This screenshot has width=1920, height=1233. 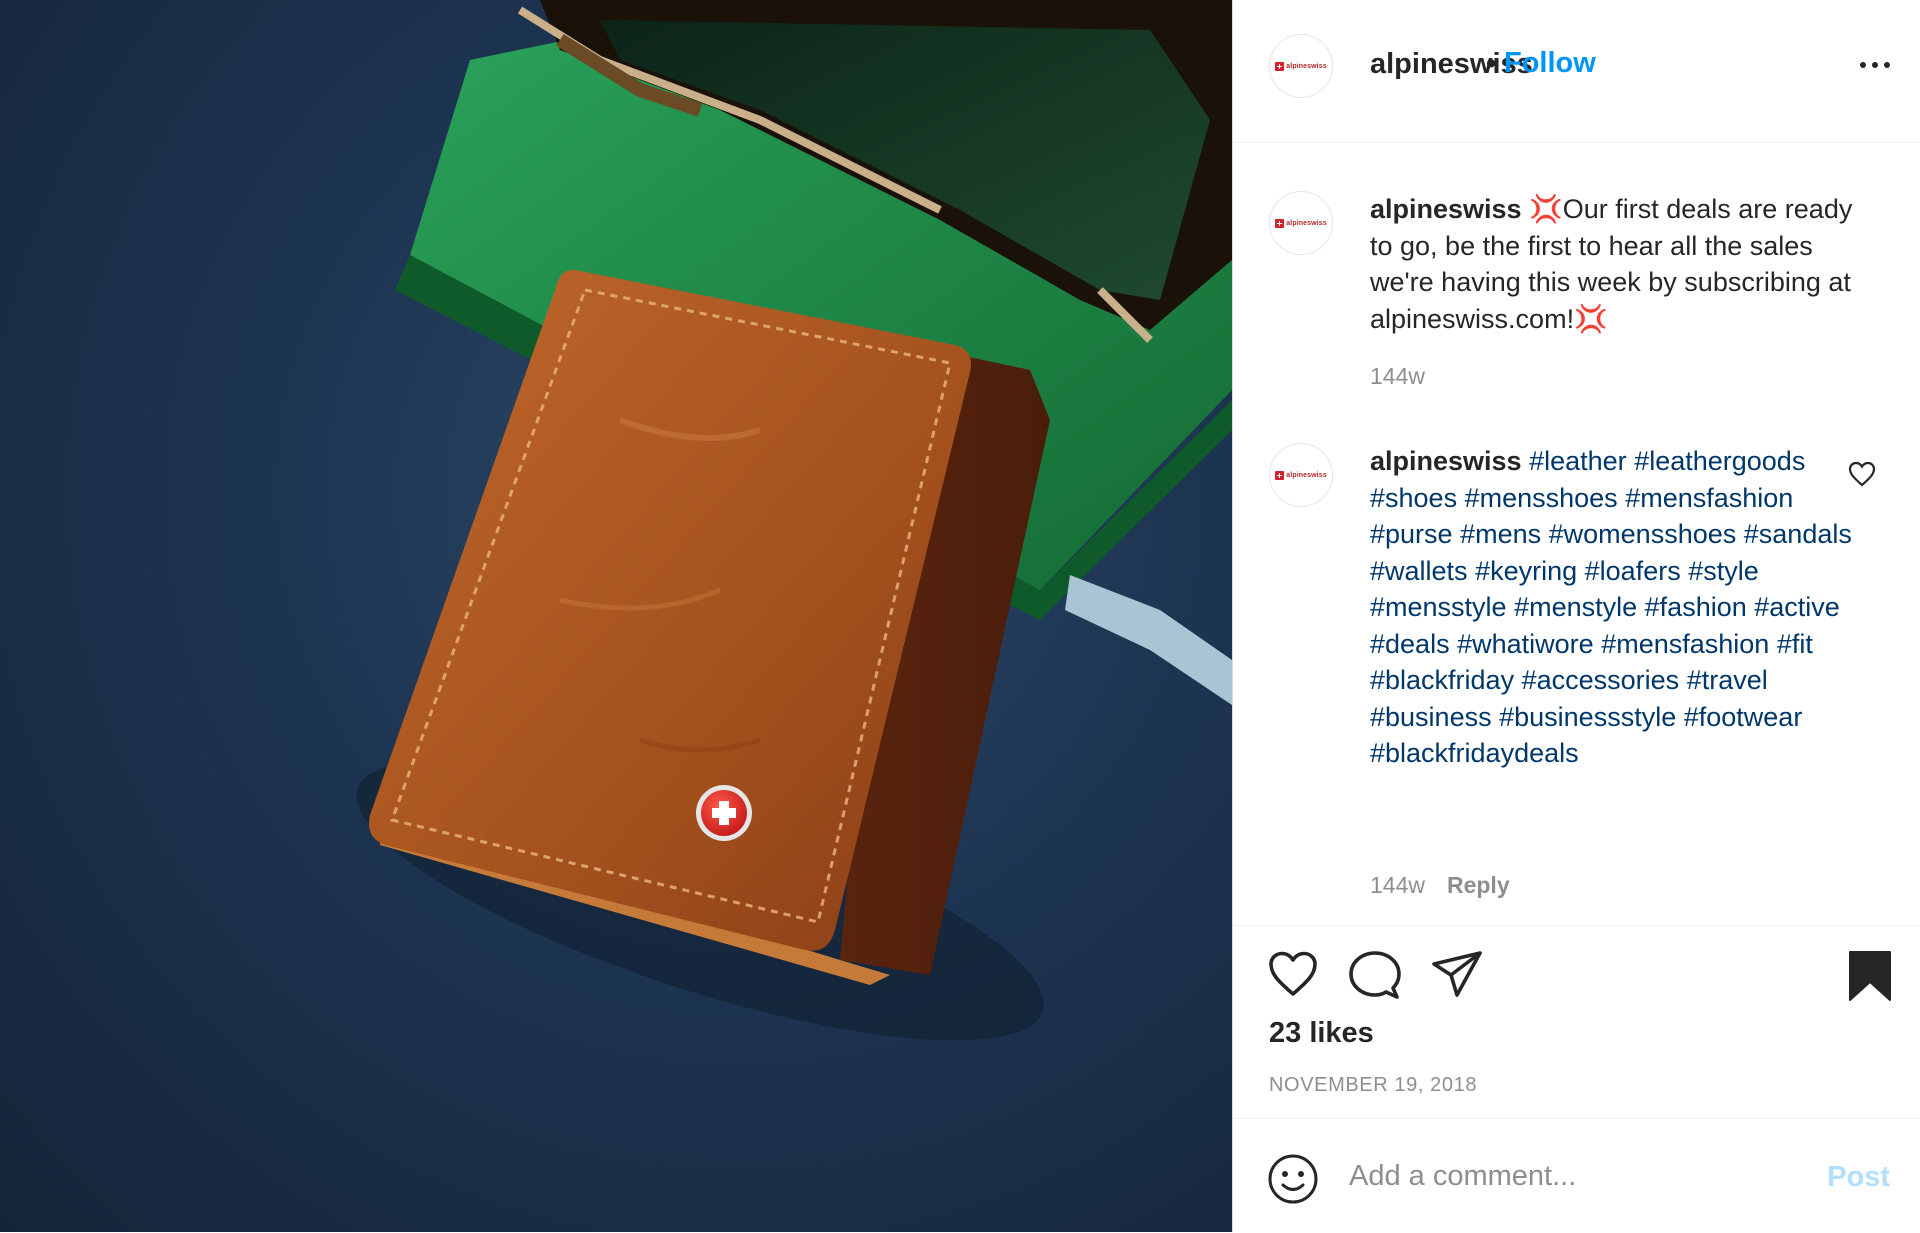 What do you see at coordinates (1795, 644) in the screenshot?
I see `hashtag-link: #fit` at bounding box center [1795, 644].